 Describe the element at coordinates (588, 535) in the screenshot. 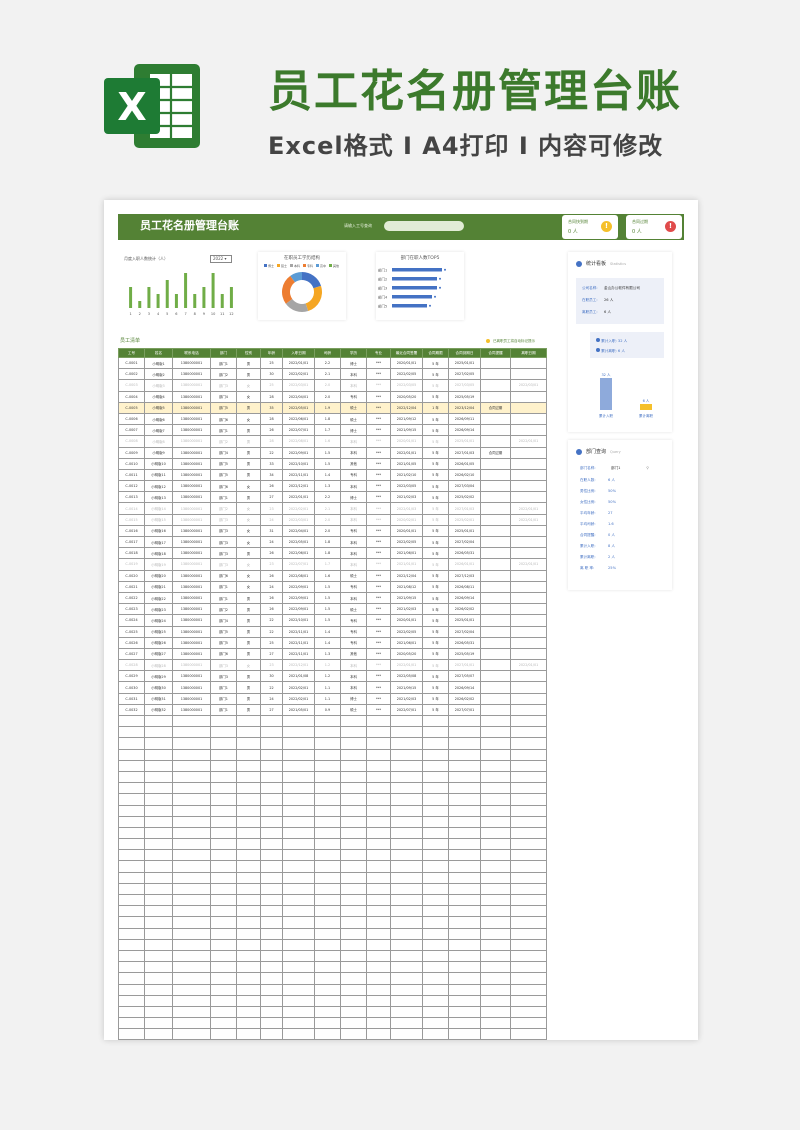

I see `query-field-label: 合同提醒:` at that location.